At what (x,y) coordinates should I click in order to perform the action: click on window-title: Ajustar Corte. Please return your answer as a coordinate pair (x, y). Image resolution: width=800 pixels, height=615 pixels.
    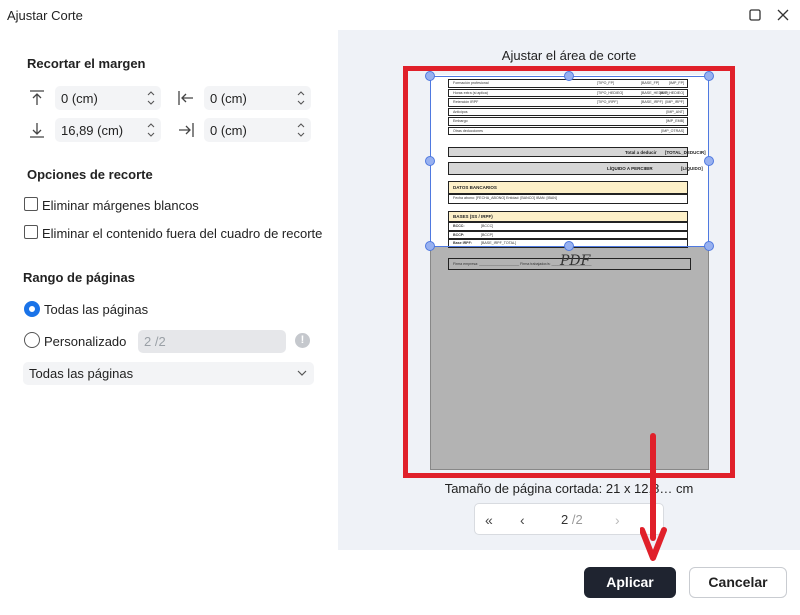
    Looking at the image, I should click on (45, 15).